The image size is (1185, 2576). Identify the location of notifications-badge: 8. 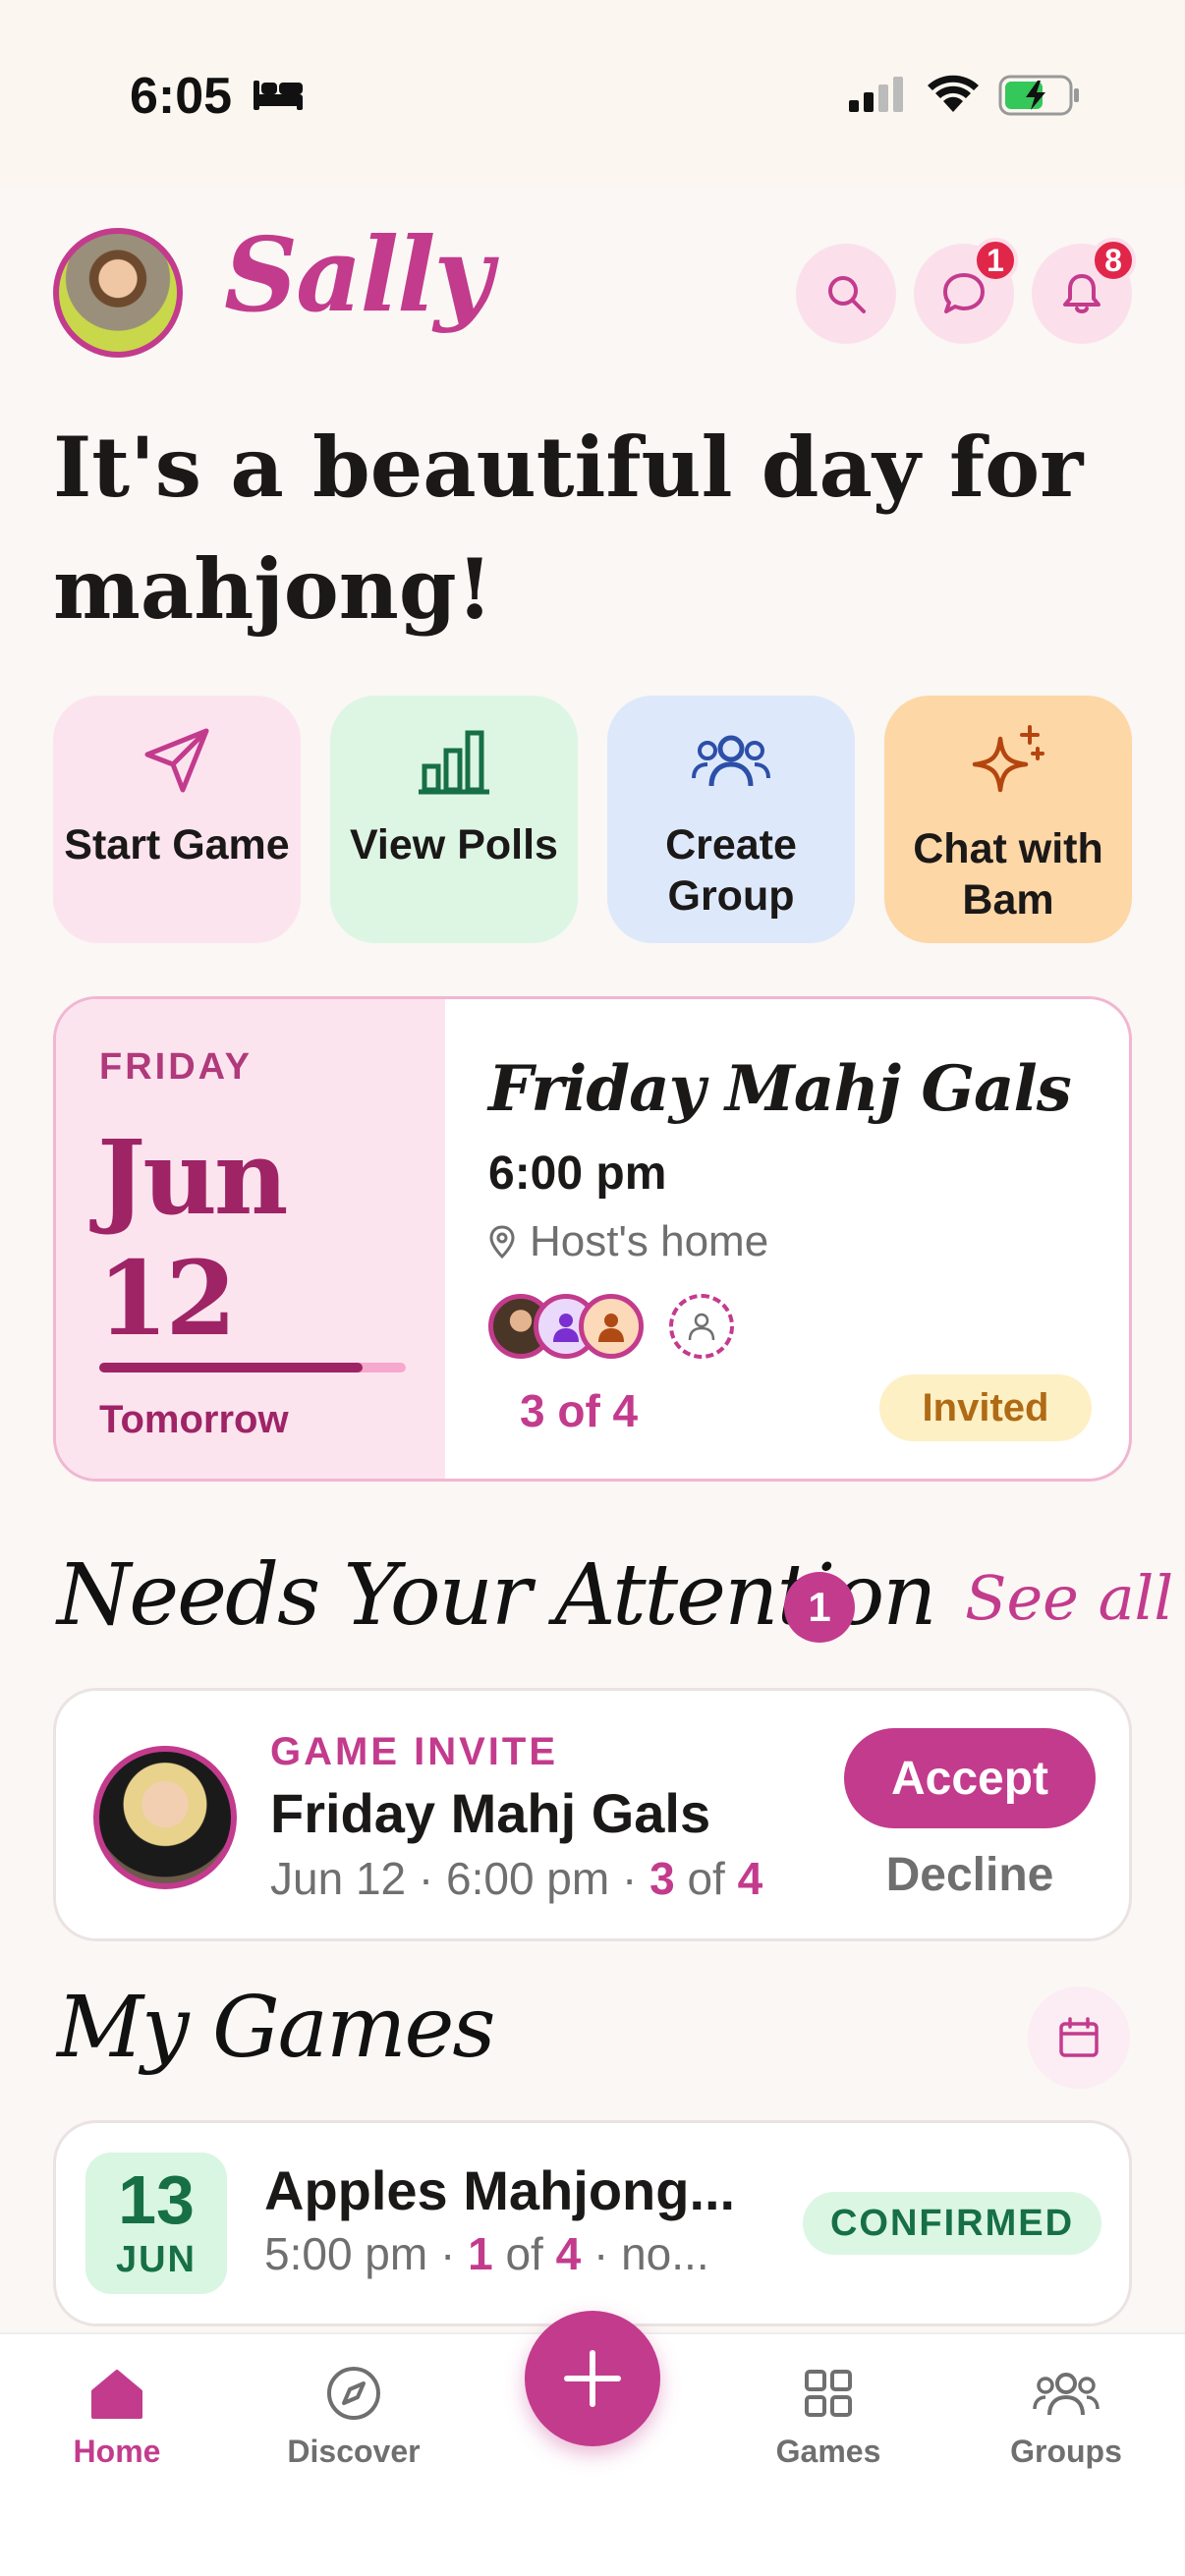
(1114, 260).